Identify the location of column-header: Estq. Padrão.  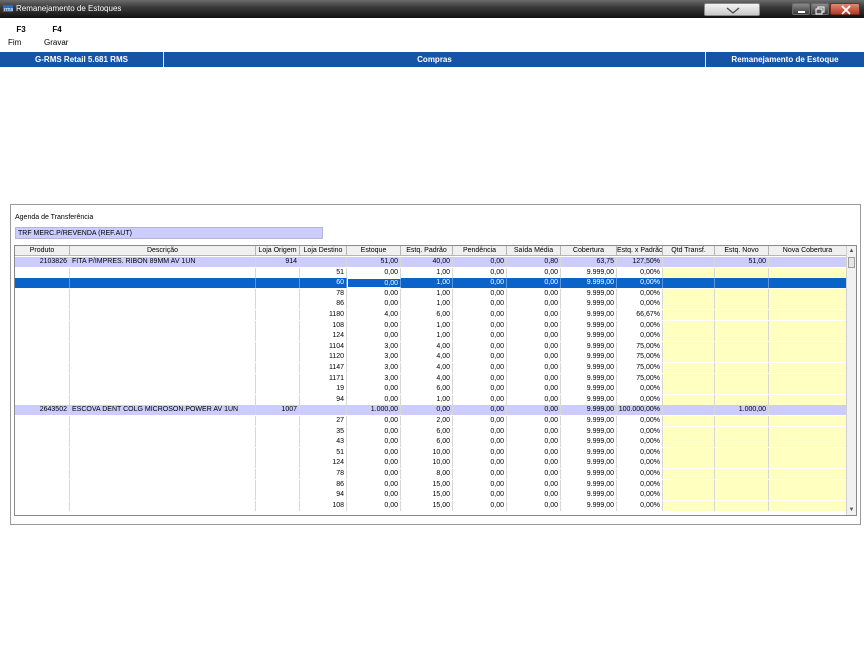
(427, 251).